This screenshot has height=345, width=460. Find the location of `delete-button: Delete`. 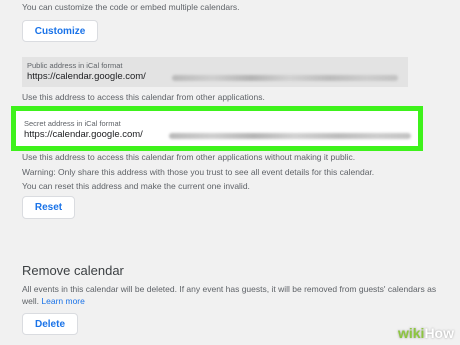

delete-button: Delete is located at coordinates (50, 324).